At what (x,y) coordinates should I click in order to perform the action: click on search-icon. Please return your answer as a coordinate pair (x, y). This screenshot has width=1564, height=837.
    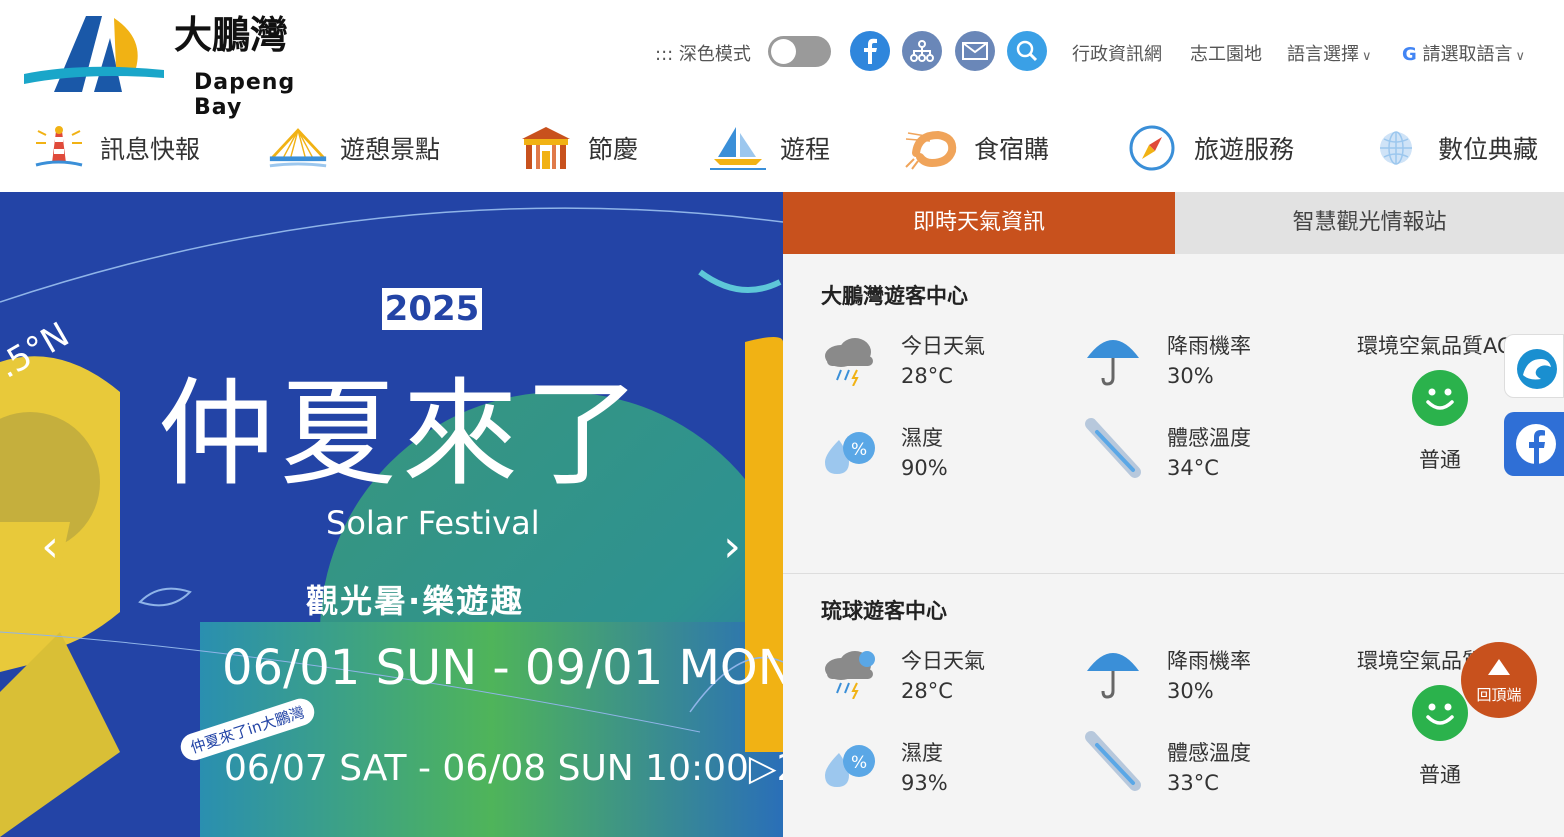
    Looking at the image, I should click on (1027, 51).